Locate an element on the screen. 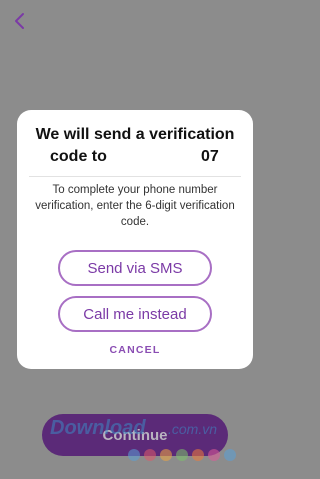  dialog-title-line2: code to 07 is located at coordinates (135, 157).